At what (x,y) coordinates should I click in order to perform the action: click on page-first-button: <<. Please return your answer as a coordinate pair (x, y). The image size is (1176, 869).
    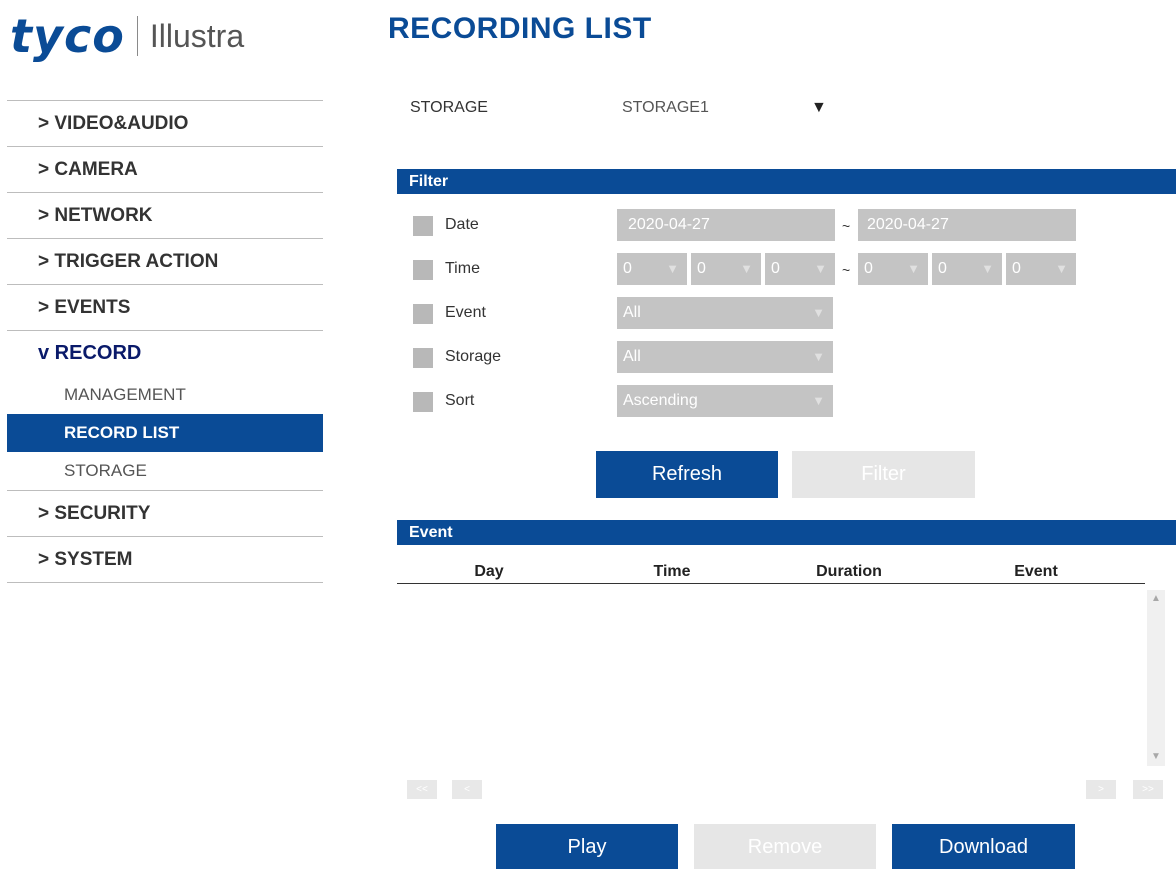
    Looking at the image, I should click on (422, 789).